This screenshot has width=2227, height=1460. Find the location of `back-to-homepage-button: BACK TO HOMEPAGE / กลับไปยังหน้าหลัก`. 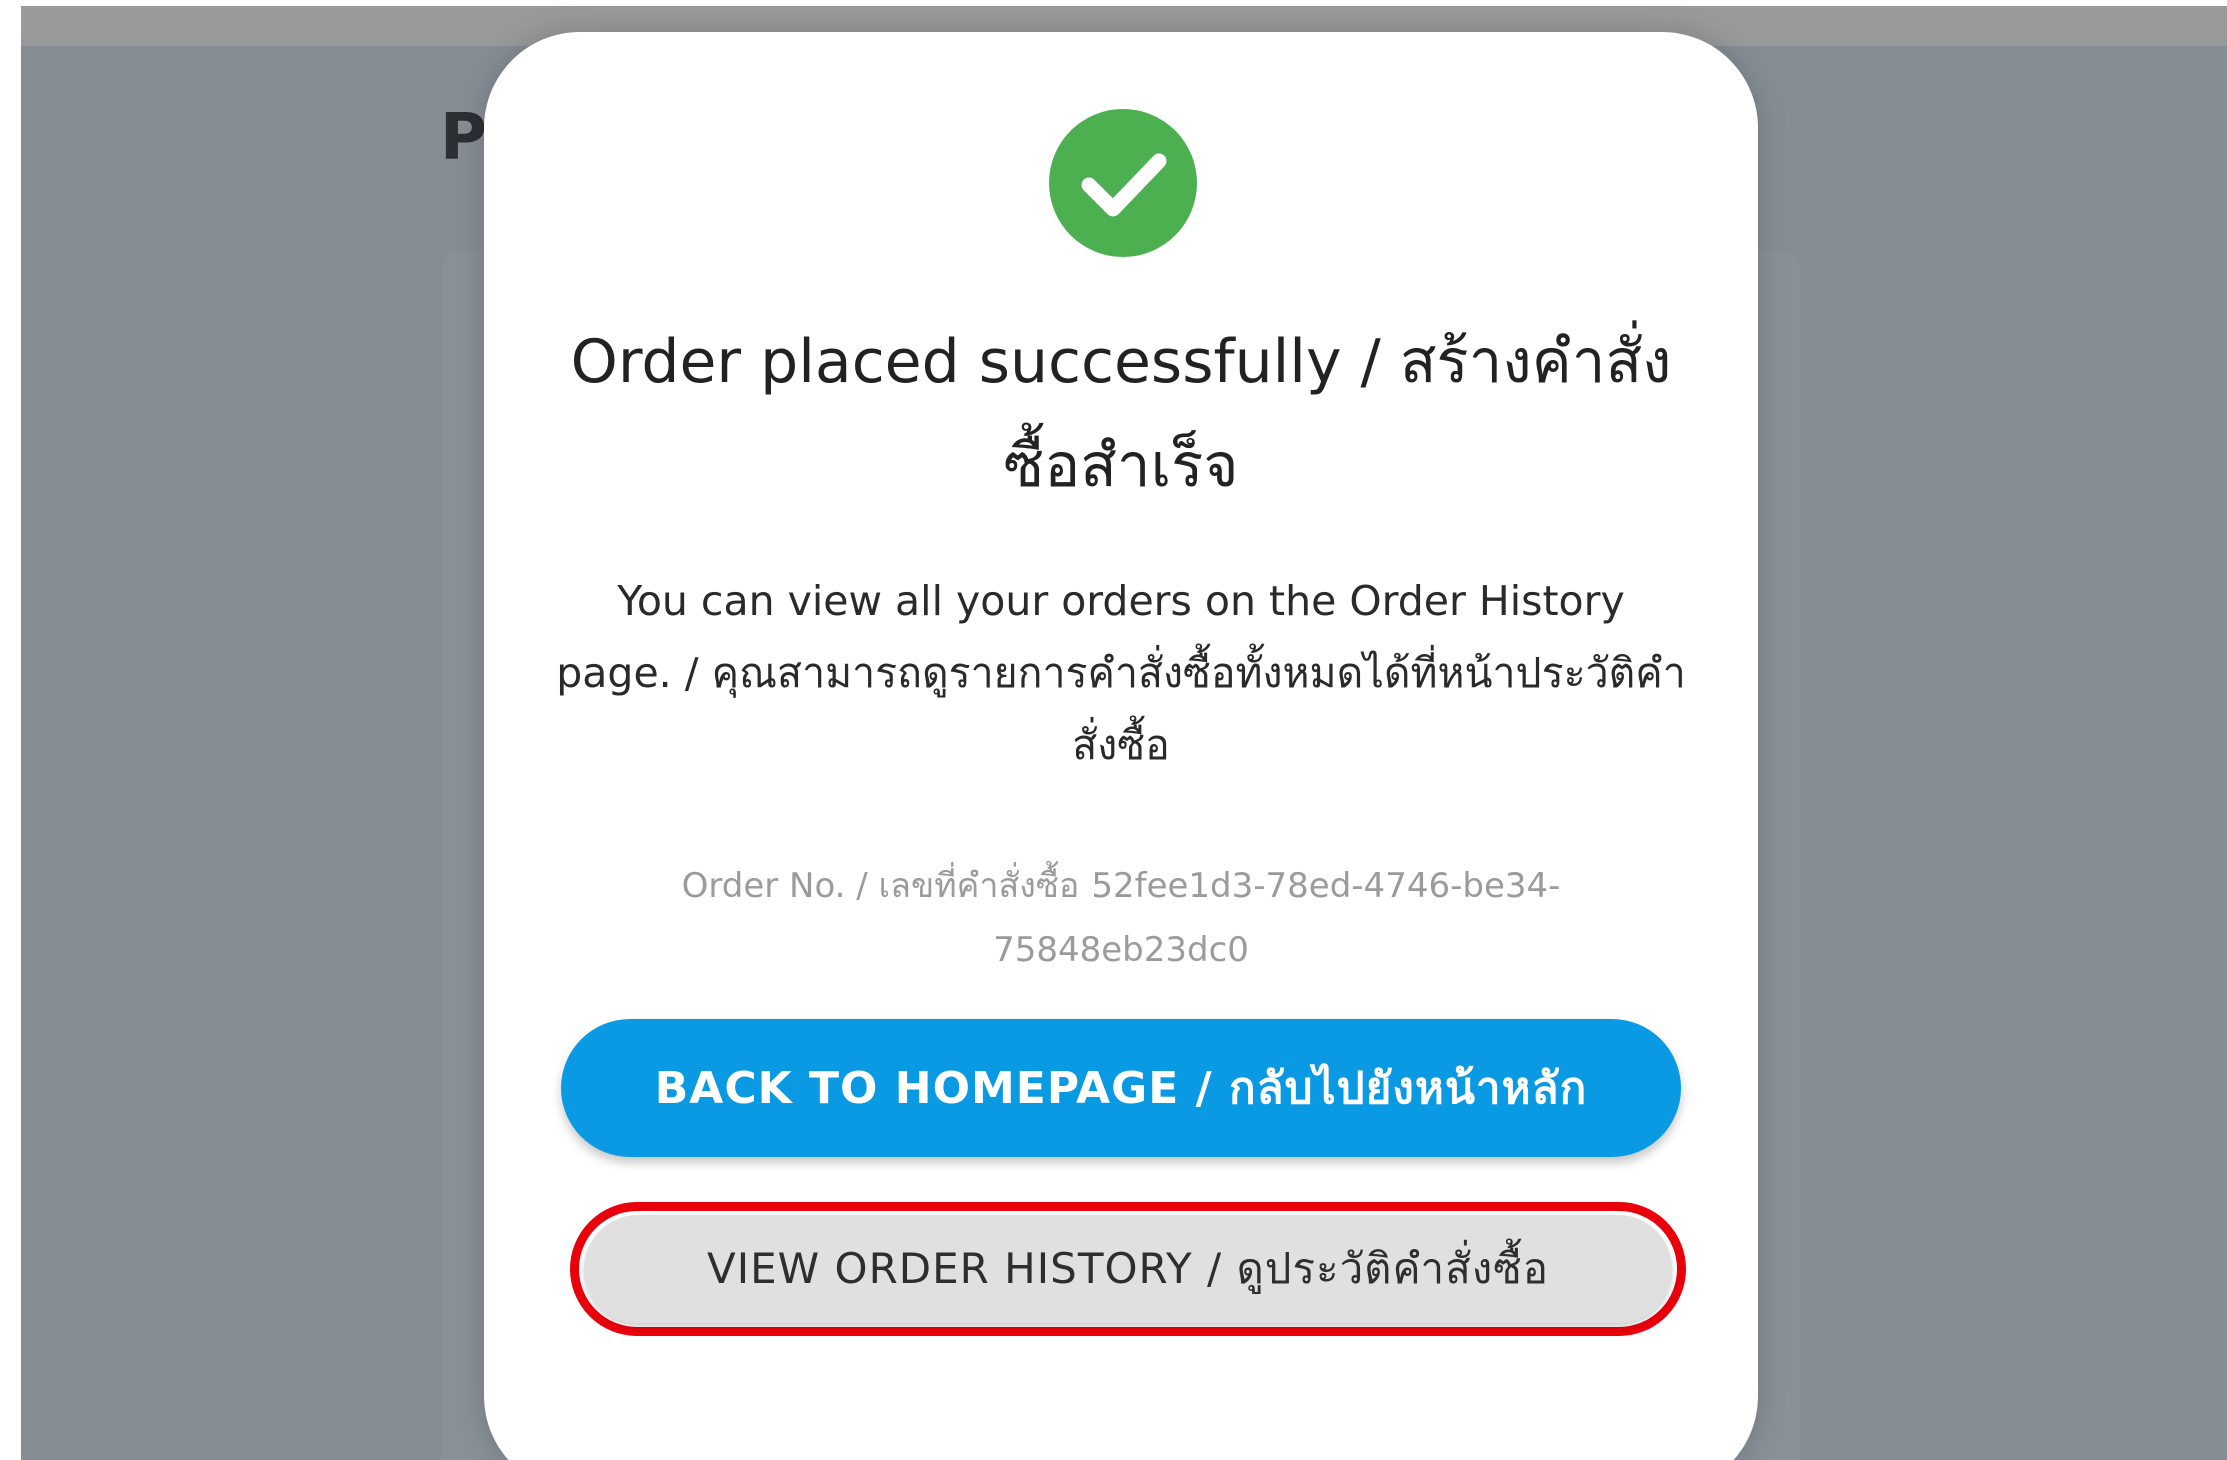

back-to-homepage-button: BACK TO HOMEPAGE / กลับไปยังหน้าหลัก is located at coordinates (1121, 1088).